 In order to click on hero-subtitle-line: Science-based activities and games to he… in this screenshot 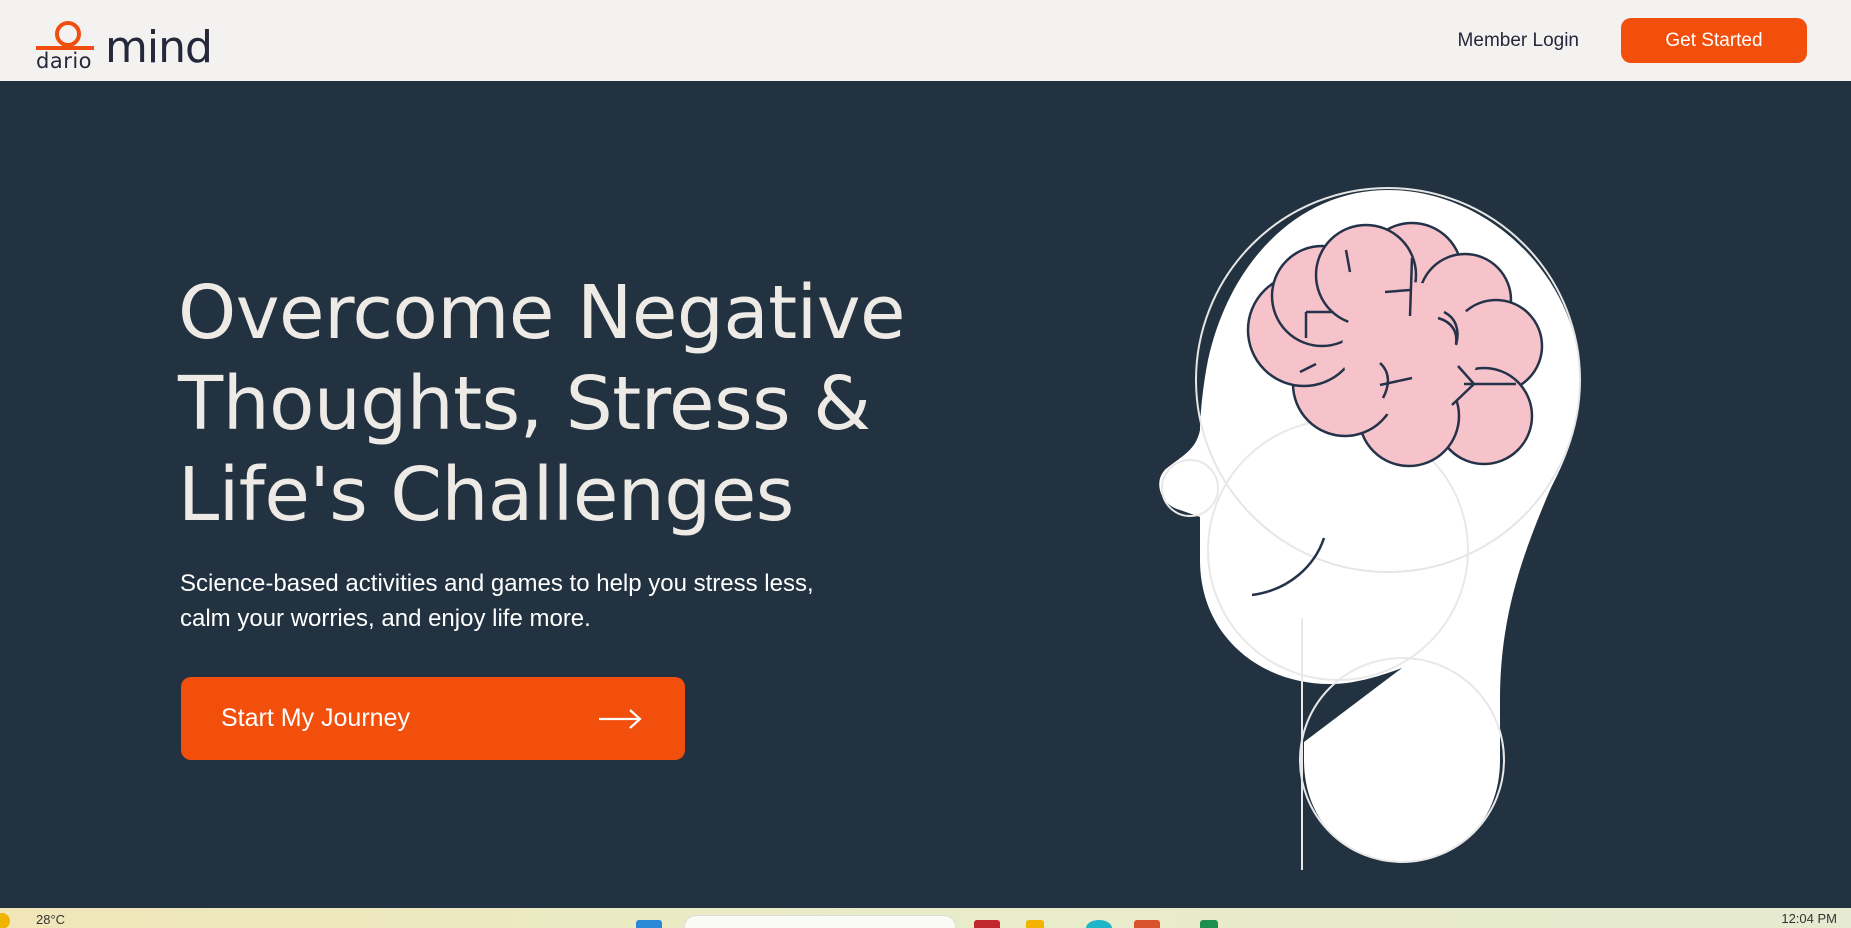, I will do `click(497, 583)`.